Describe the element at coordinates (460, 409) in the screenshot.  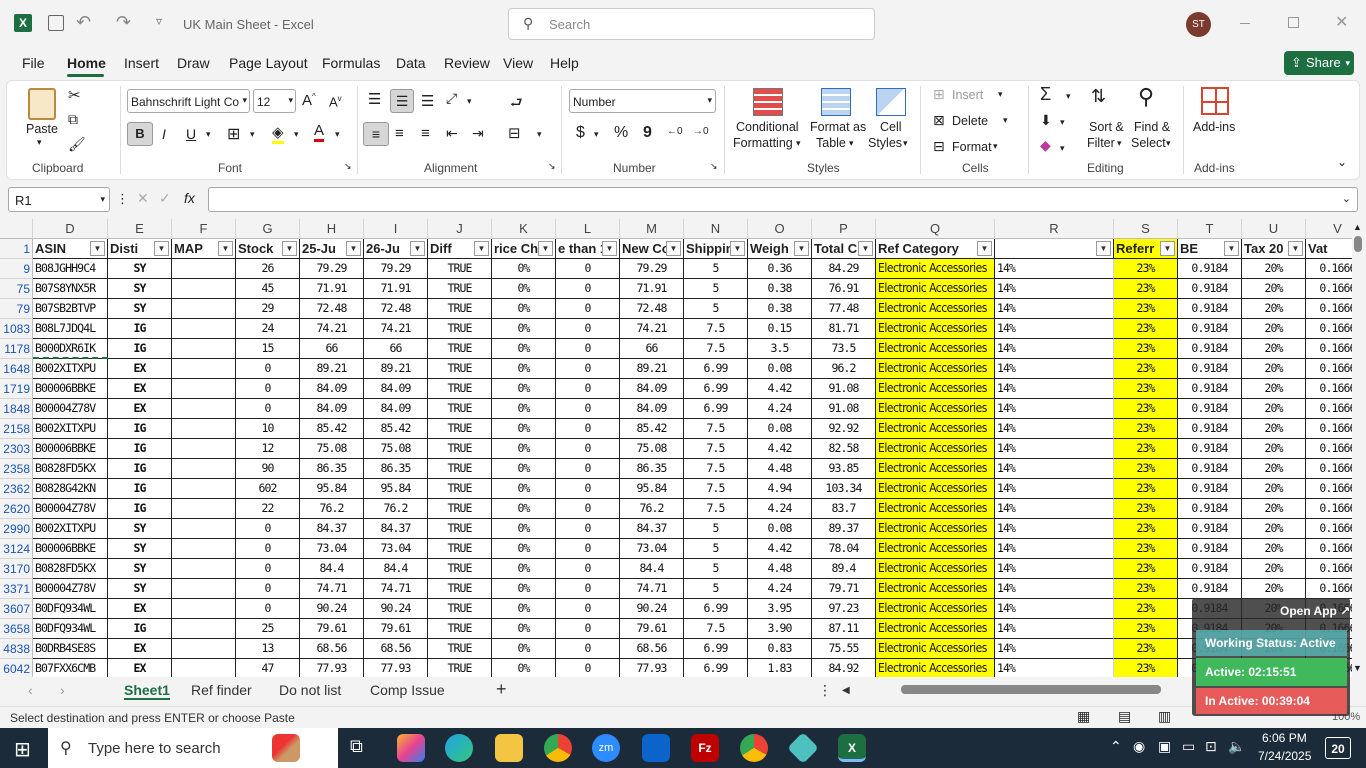
I see `table-cell: TRUE` at that location.